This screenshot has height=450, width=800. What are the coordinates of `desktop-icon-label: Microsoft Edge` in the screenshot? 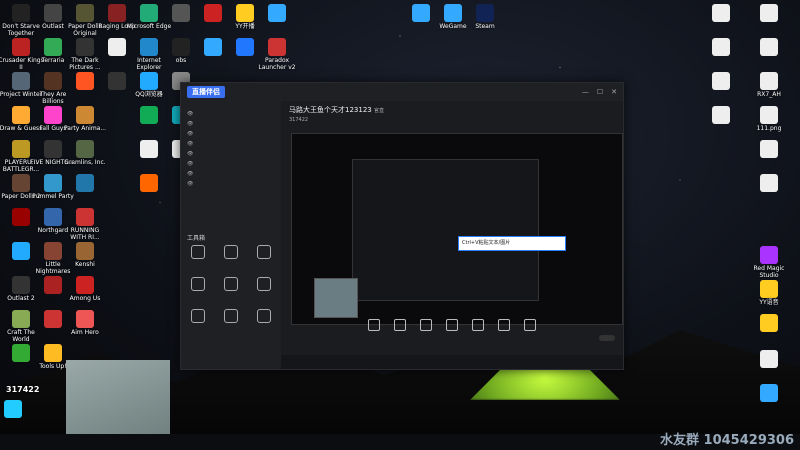 It's located at (149, 26).